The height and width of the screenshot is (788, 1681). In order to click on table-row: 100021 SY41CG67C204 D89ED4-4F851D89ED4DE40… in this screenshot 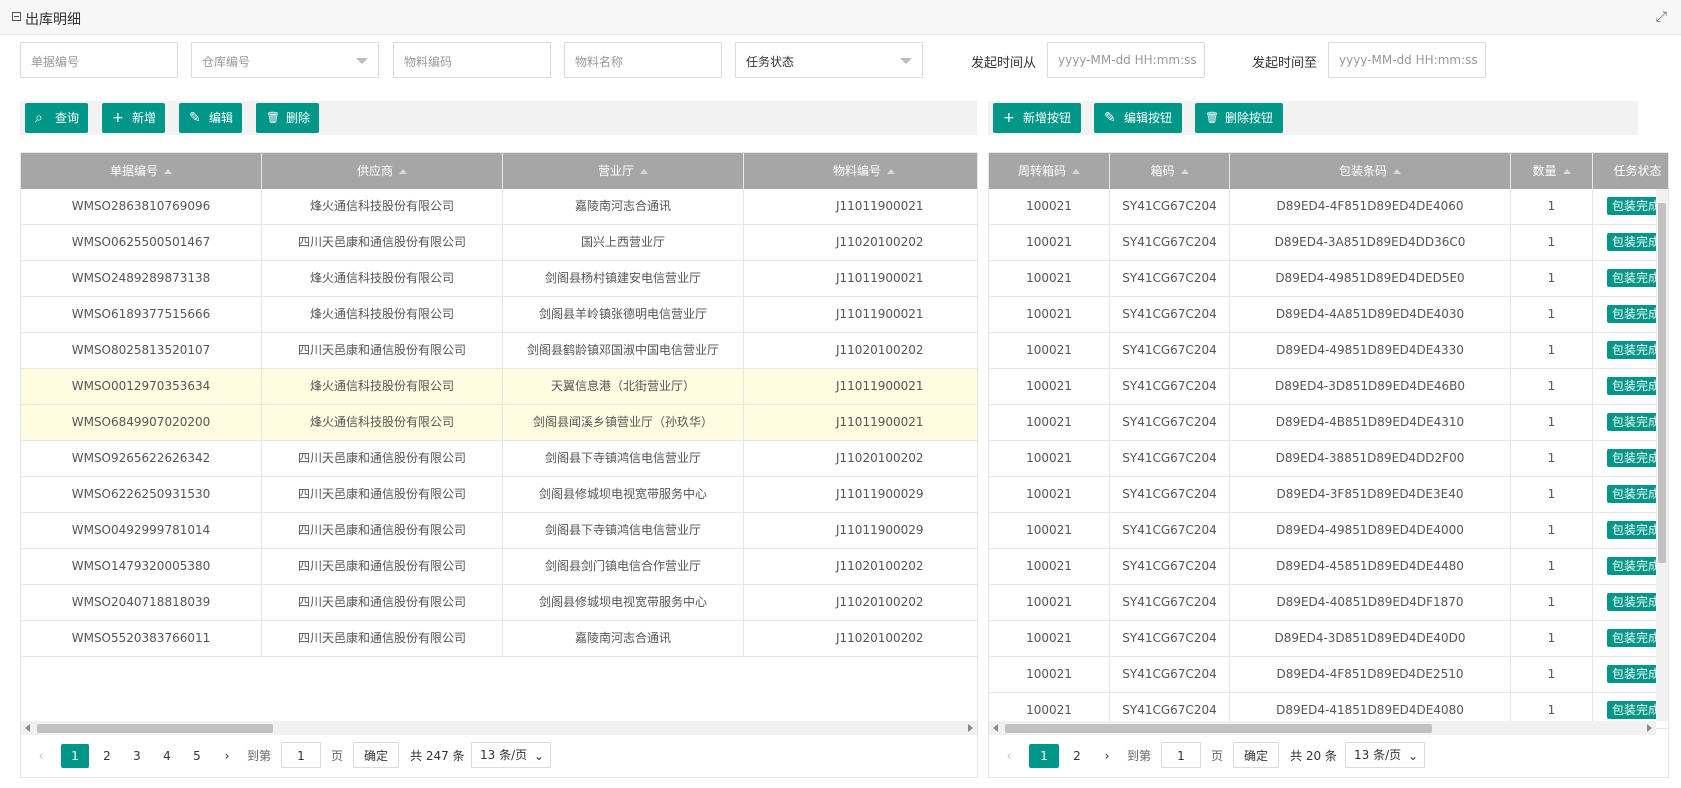, I will do `click(1328, 207)`.